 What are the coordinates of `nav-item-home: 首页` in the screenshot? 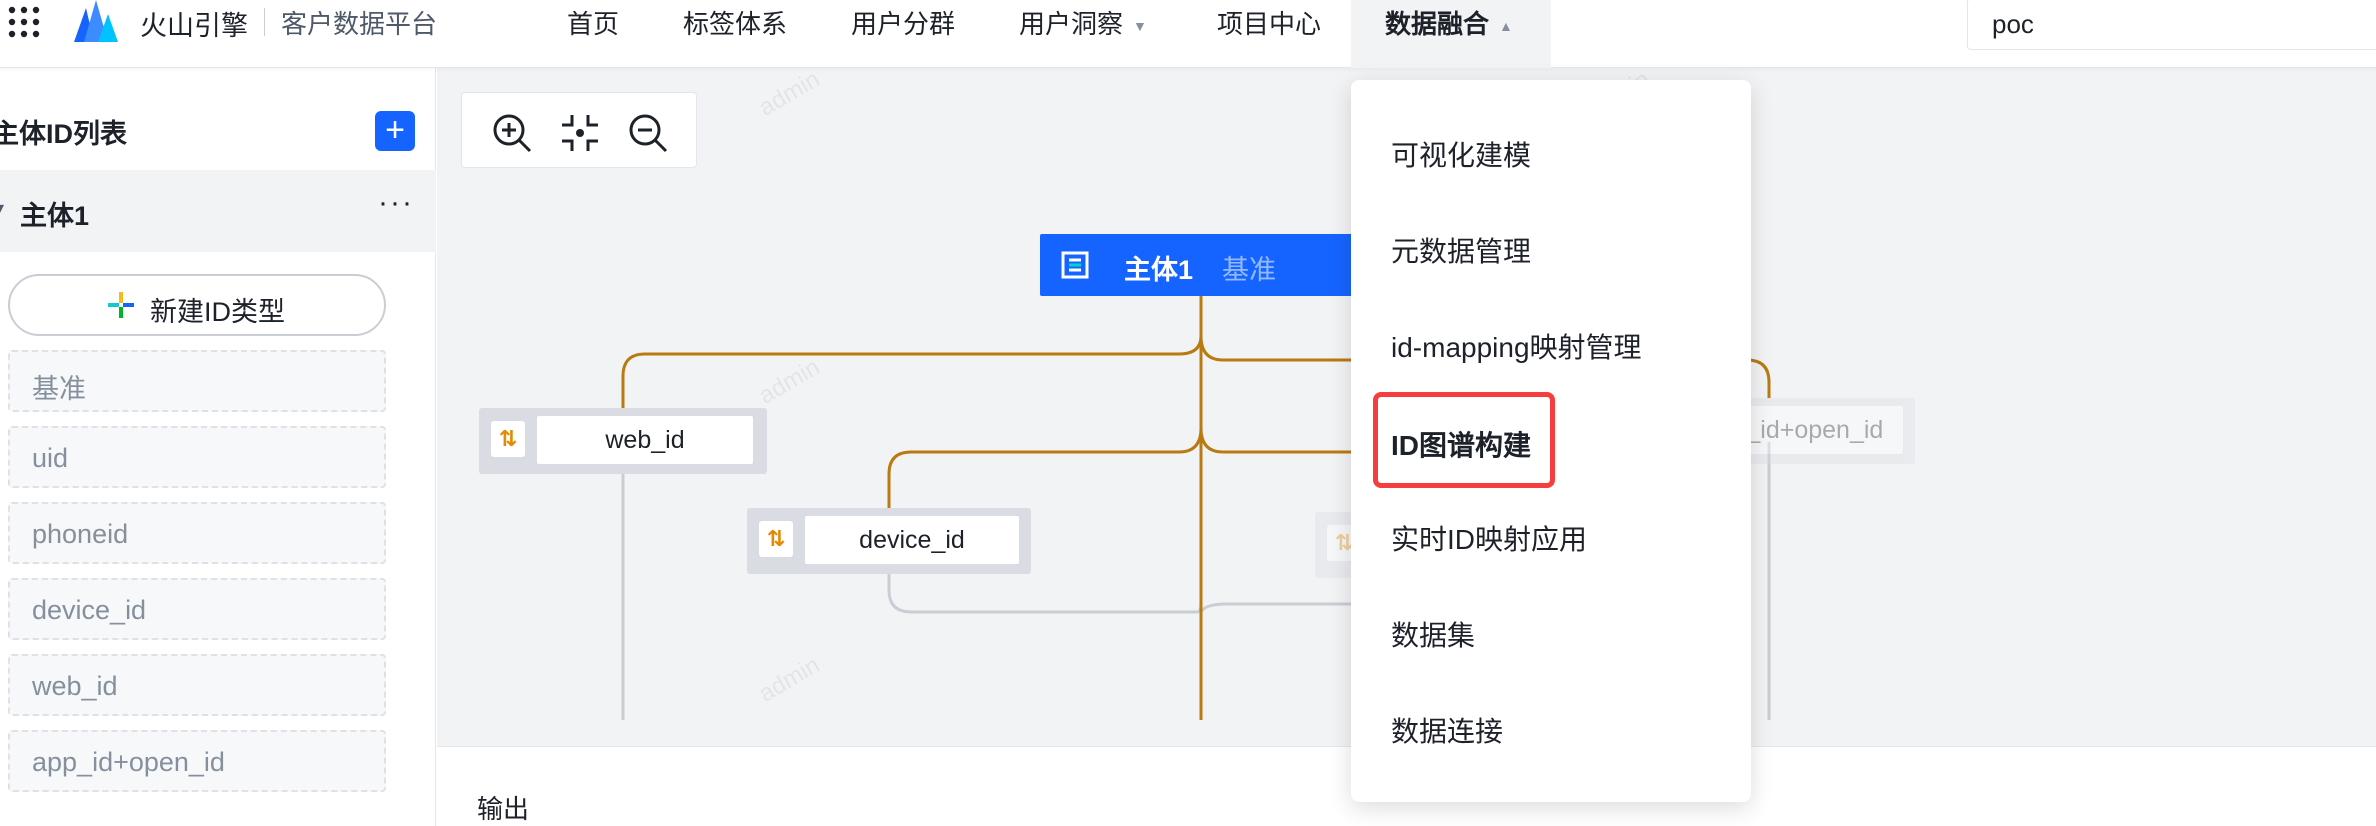 It's located at (593, 22).